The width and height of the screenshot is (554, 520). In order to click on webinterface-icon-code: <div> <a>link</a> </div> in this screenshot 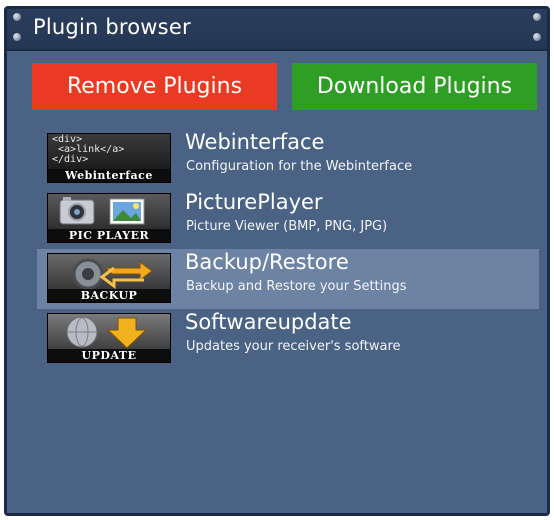, I will do `click(88, 149)`.